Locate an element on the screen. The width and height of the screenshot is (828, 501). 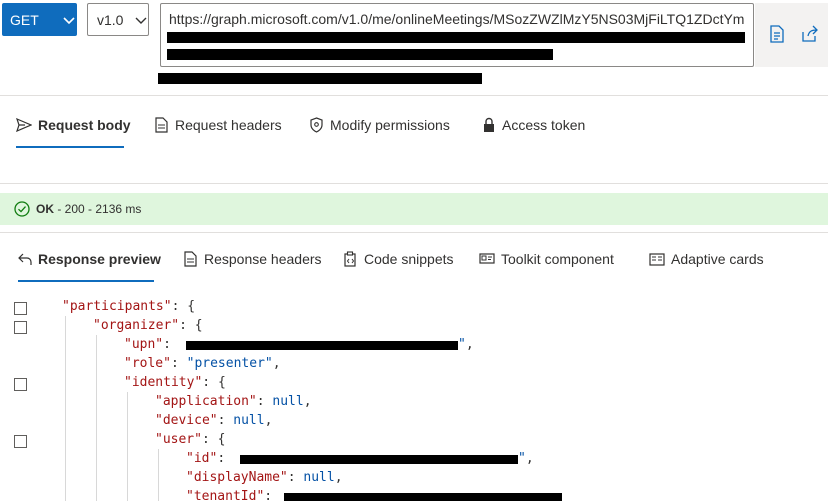
tab-label: Adaptive cards is located at coordinates (717, 259).